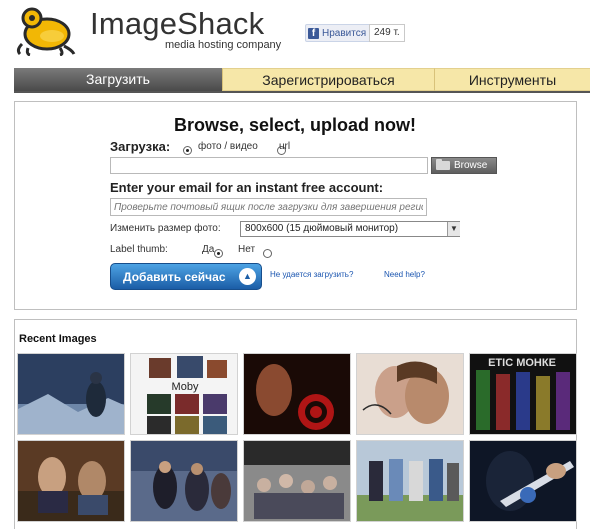 This screenshot has width=590, height=529. Describe the element at coordinates (140, 146) in the screenshot. I see `upload-type-label: Загрузка:` at that location.